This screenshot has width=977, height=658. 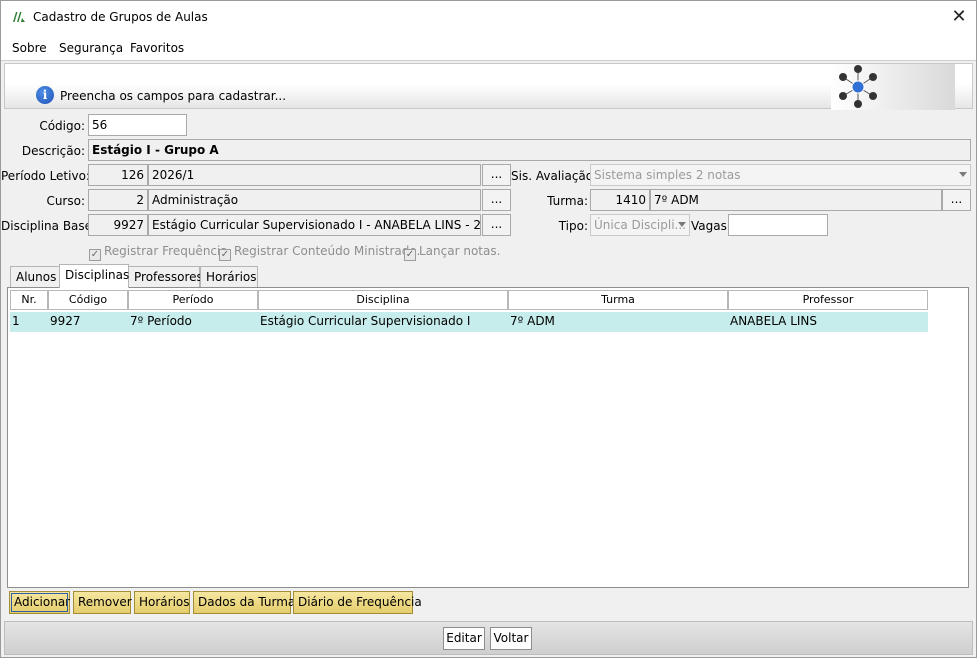 I want to click on close-button: ✕, so click(x=959, y=17).